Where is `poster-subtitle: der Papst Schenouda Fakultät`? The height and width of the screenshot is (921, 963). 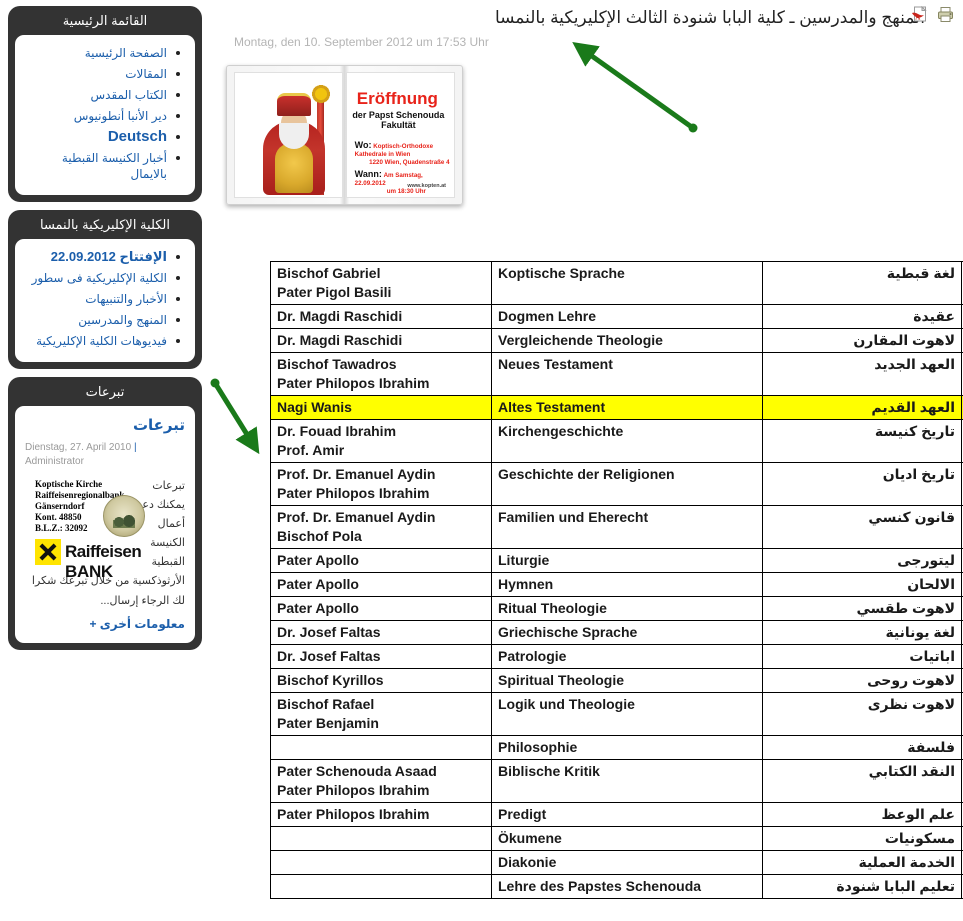 poster-subtitle: der Papst Schenouda Fakultät is located at coordinates (398, 120).